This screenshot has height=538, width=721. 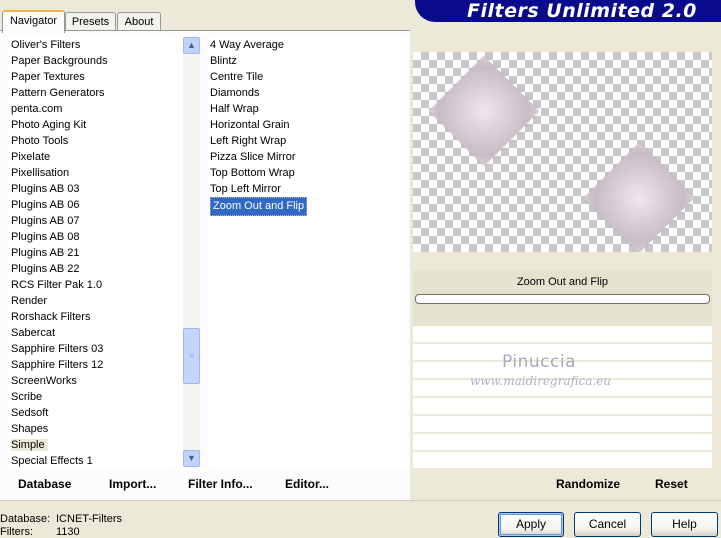 What do you see at coordinates (253, 157) in the screenshot?
I see `filter-item-label: Pizza Slice Mirror` at bounding box center [253, 157].